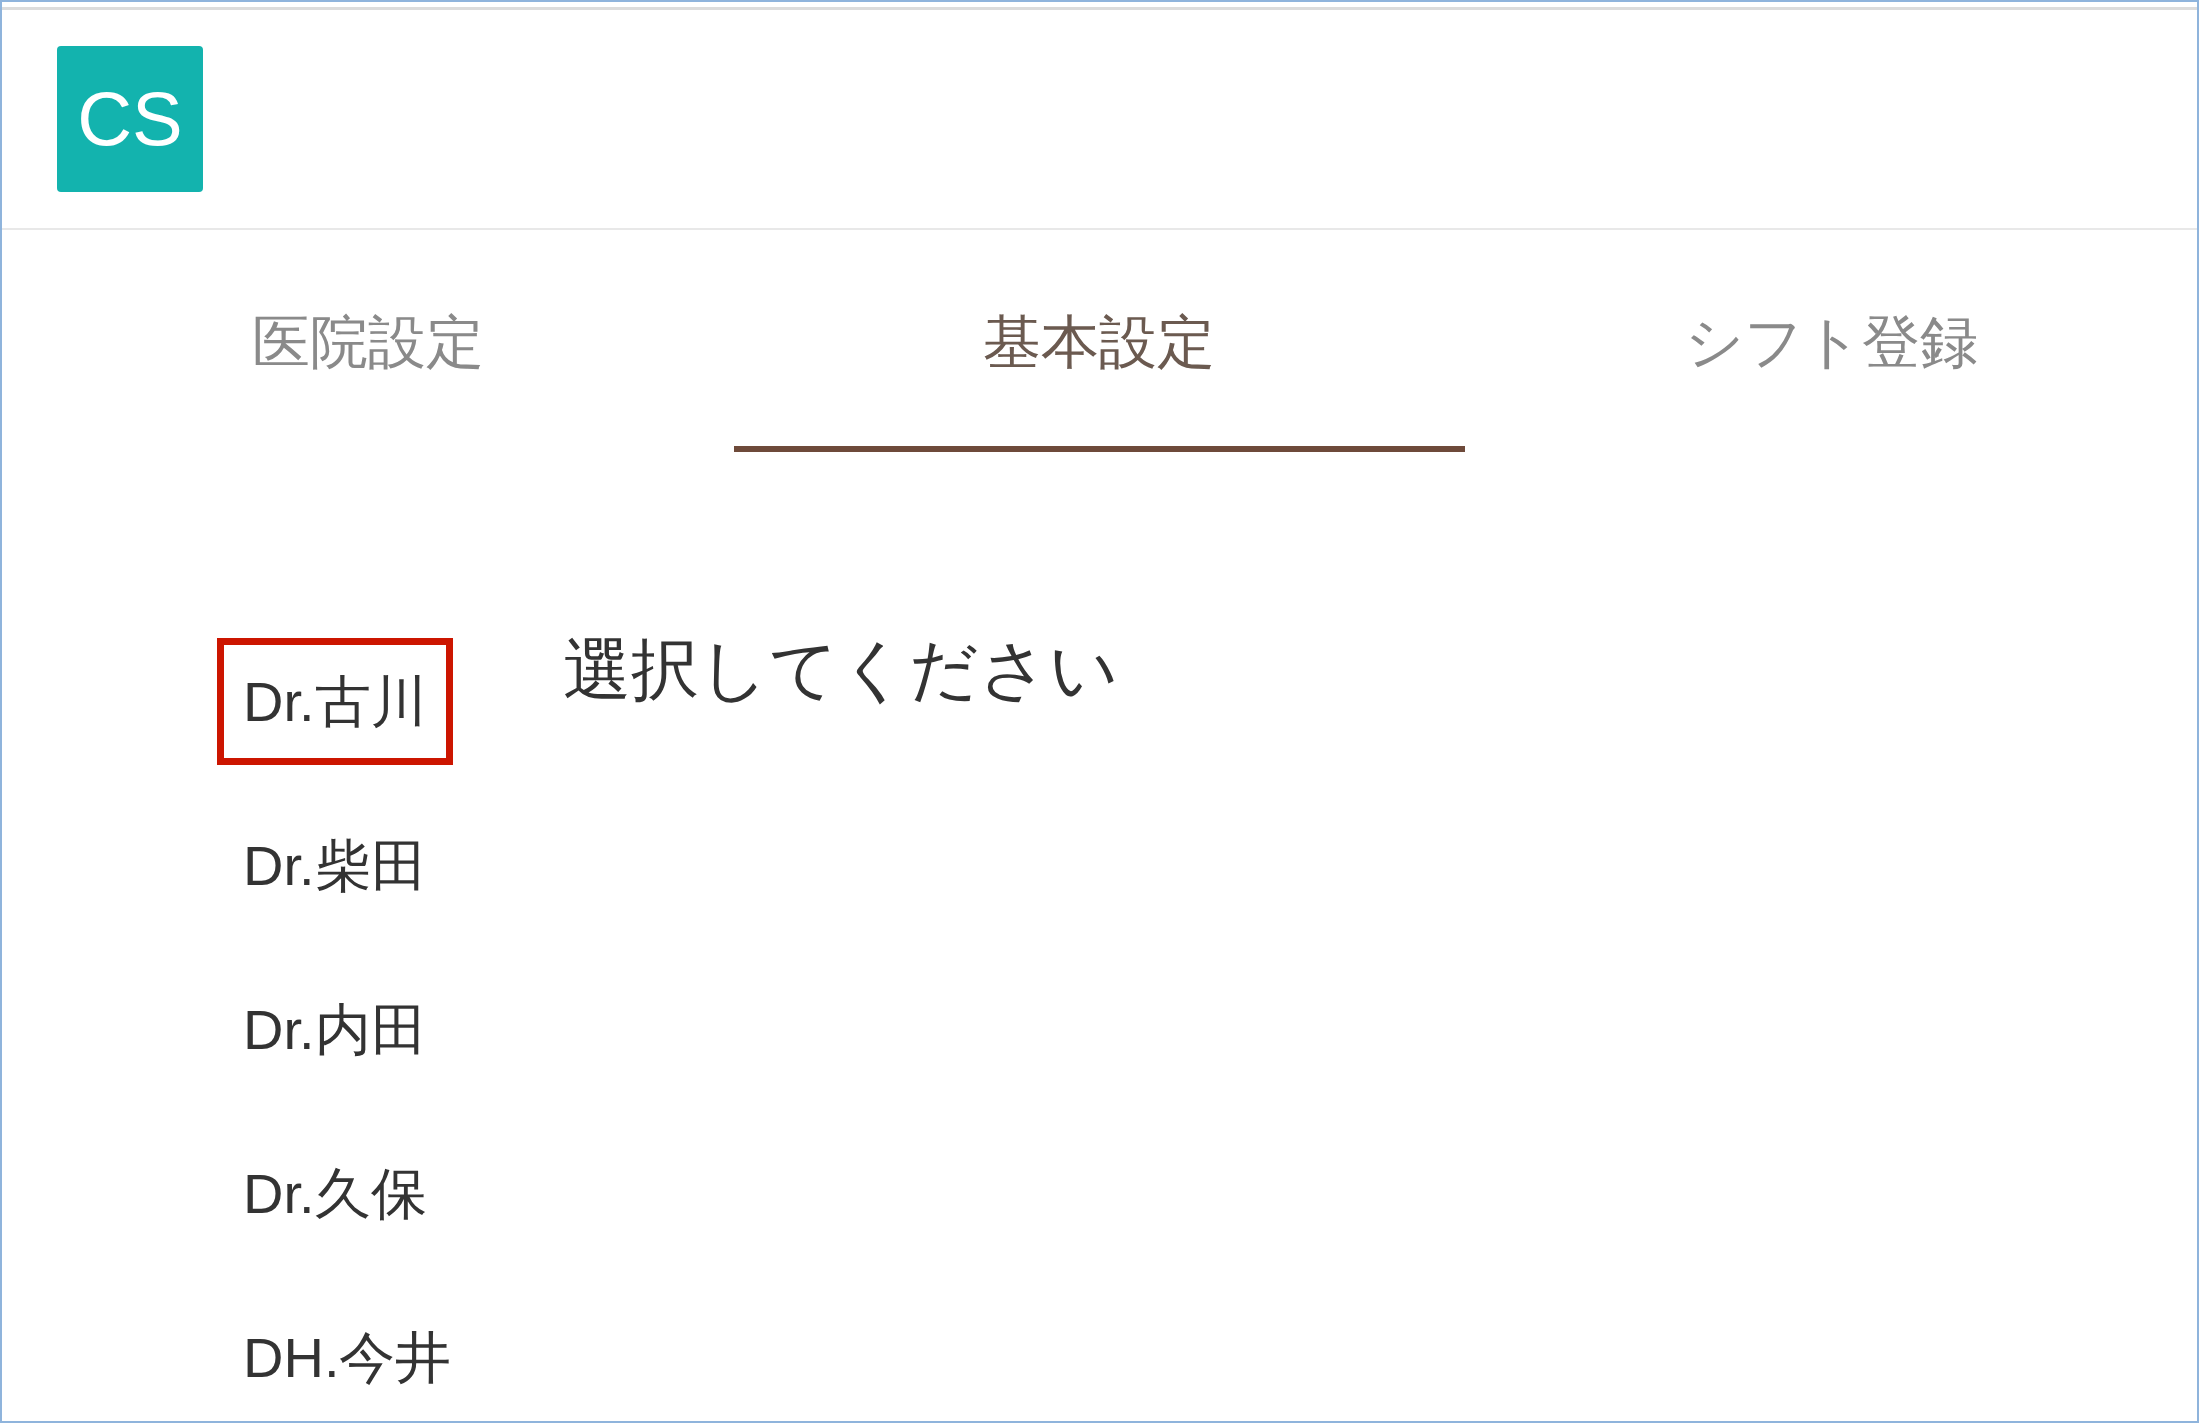 The height and width of the screenshot is (1423, 2199). I want to click on staff-item: Dr.古川, so click(335, 701).